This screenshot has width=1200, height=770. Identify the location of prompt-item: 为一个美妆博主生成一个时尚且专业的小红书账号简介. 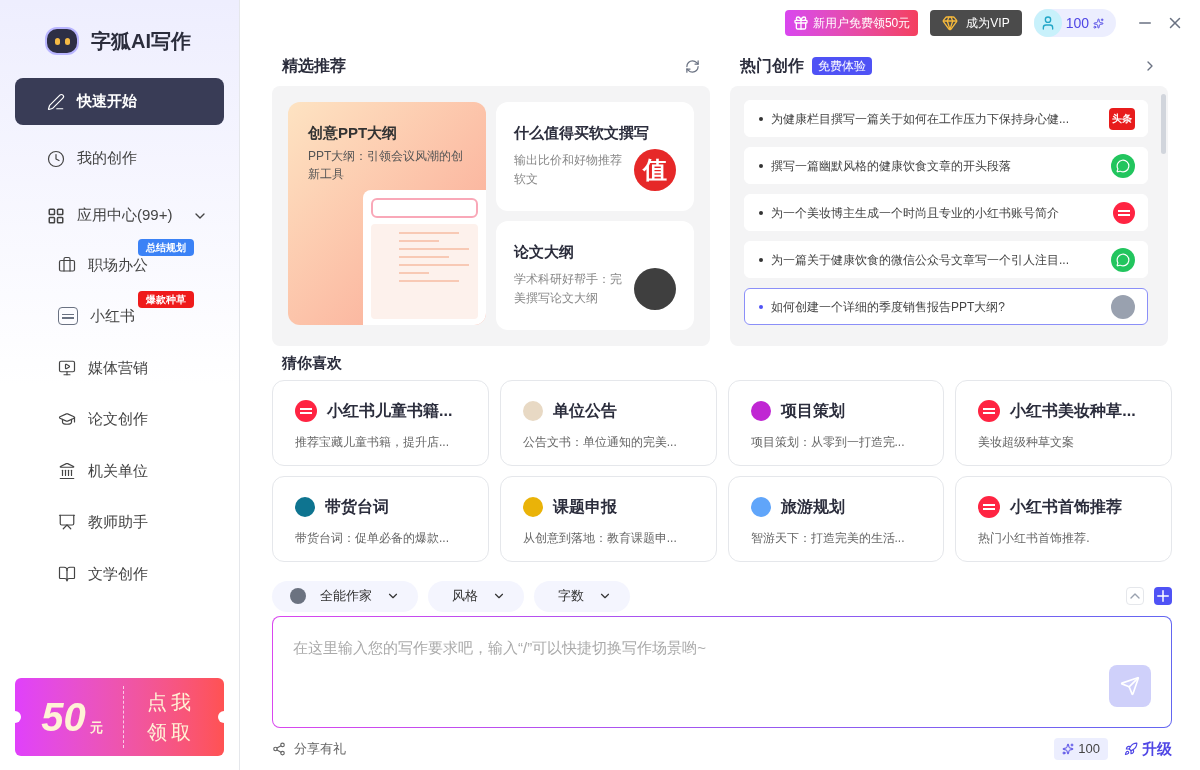
(946, 212).